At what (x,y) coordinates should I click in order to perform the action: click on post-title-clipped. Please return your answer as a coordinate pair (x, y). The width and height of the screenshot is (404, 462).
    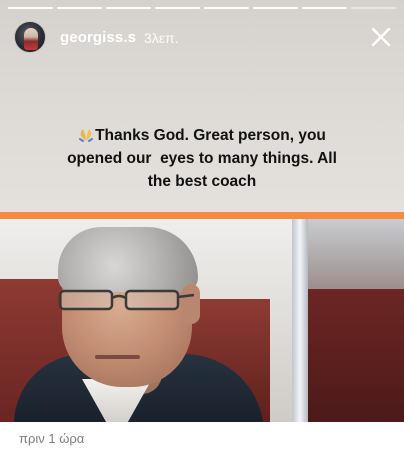
    Looking at the image, I should click on (154, 459).